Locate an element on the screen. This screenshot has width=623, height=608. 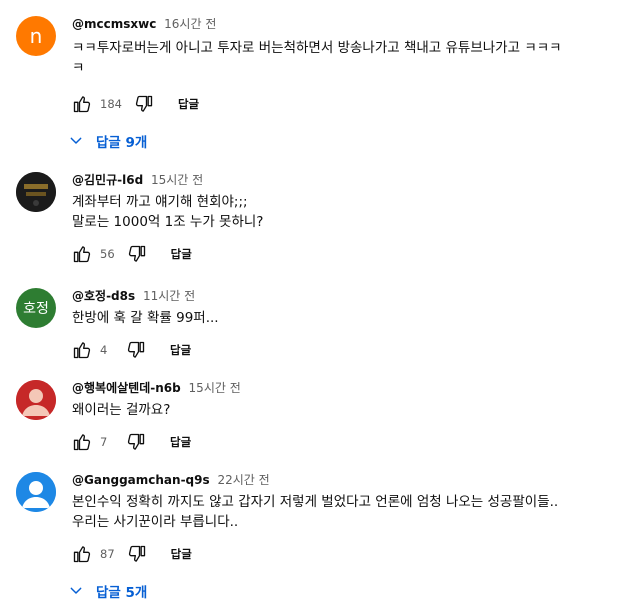
comment-toolbar: 56 답글 is located at coordinates (344, 254).